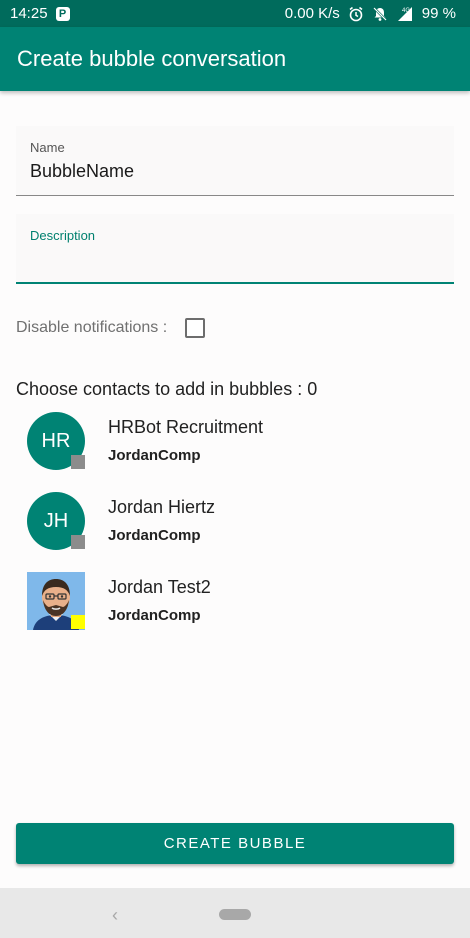 This screenshot has width=470, height=938. What do you see at coordinates (438, 13) in the screenshot?
I see `battery-percent: 99 %` at bounding box center [438, 13].